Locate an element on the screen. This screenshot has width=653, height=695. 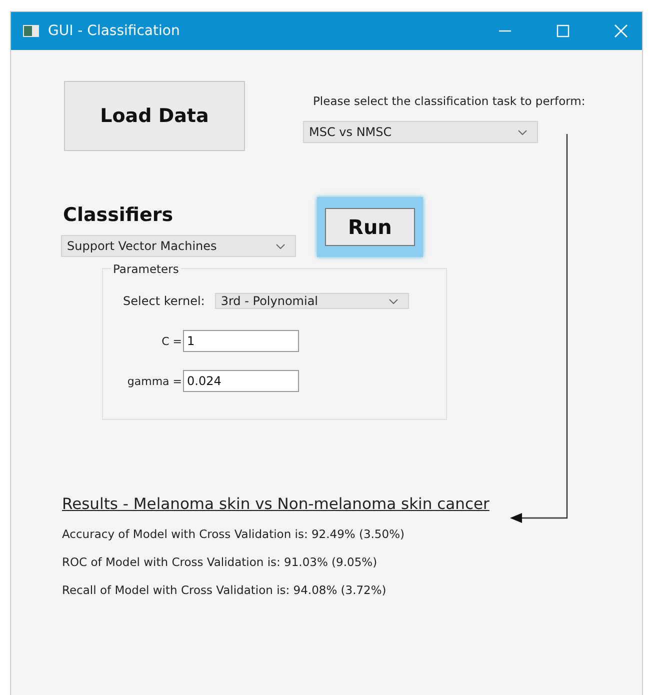
window-title: GUI - Classification is located at coordinates (114, 31).